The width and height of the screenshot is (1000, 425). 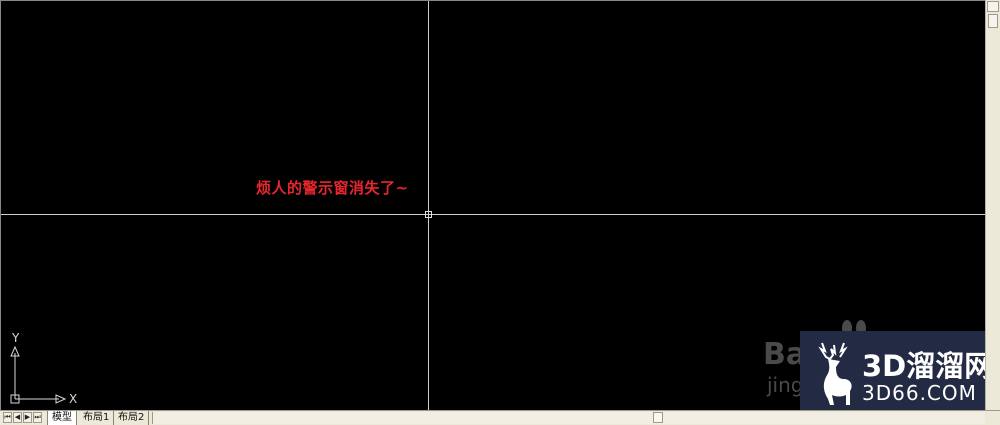 I want to click on tab-layout1: 布局1, so click(x=97, y=418).